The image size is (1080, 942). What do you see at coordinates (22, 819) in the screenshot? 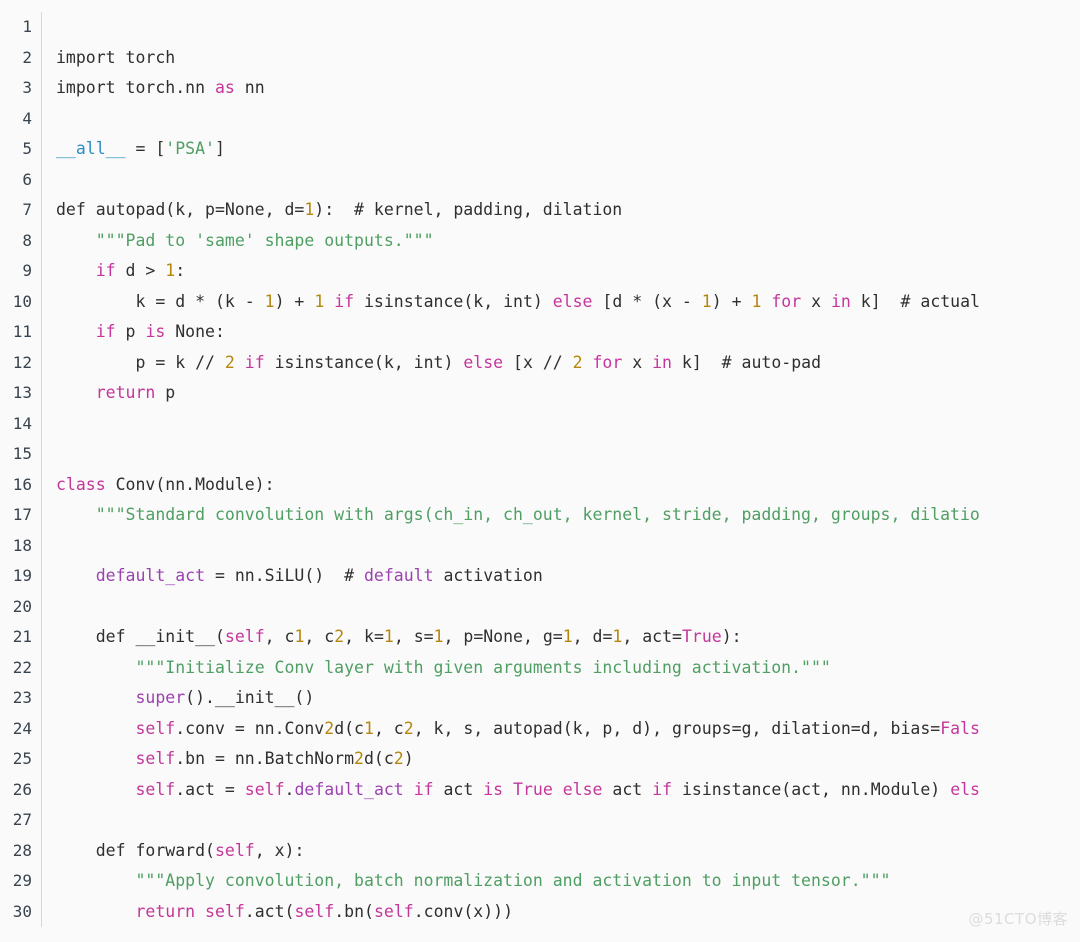
I see `line-number: 27` at bounding box center [22, 819].